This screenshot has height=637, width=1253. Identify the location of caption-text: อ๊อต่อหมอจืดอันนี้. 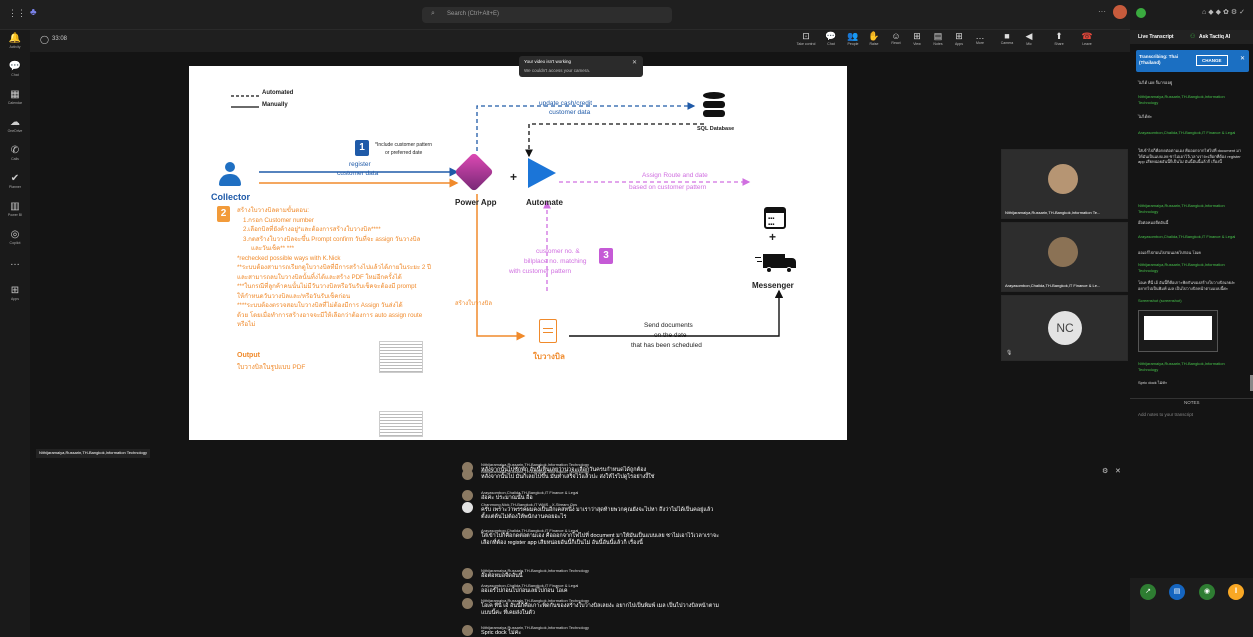
(502, 576).